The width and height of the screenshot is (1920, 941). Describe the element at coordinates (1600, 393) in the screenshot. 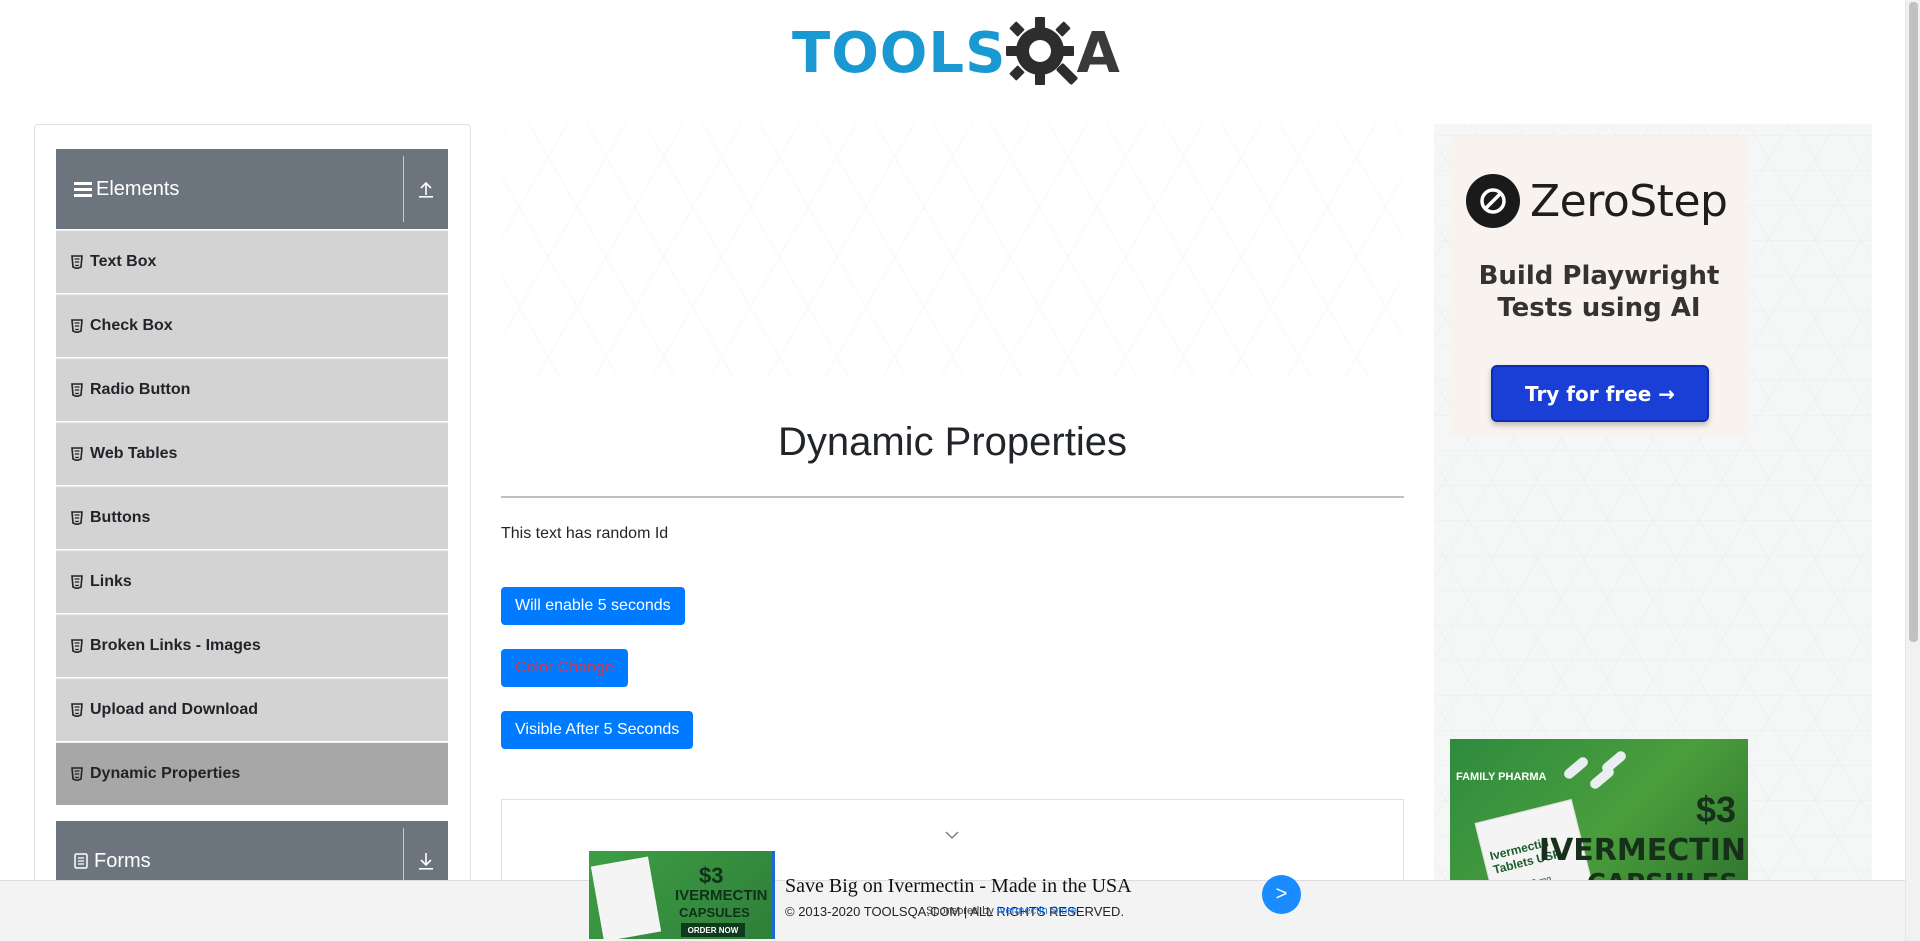

I see `try-for-free-button: Try for free →` at that location.